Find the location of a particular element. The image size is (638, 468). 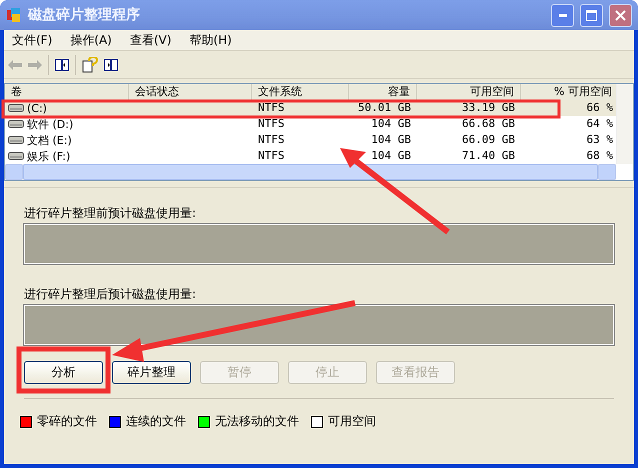

table-cell-text: 64 % is located at coordinates (600, 124).